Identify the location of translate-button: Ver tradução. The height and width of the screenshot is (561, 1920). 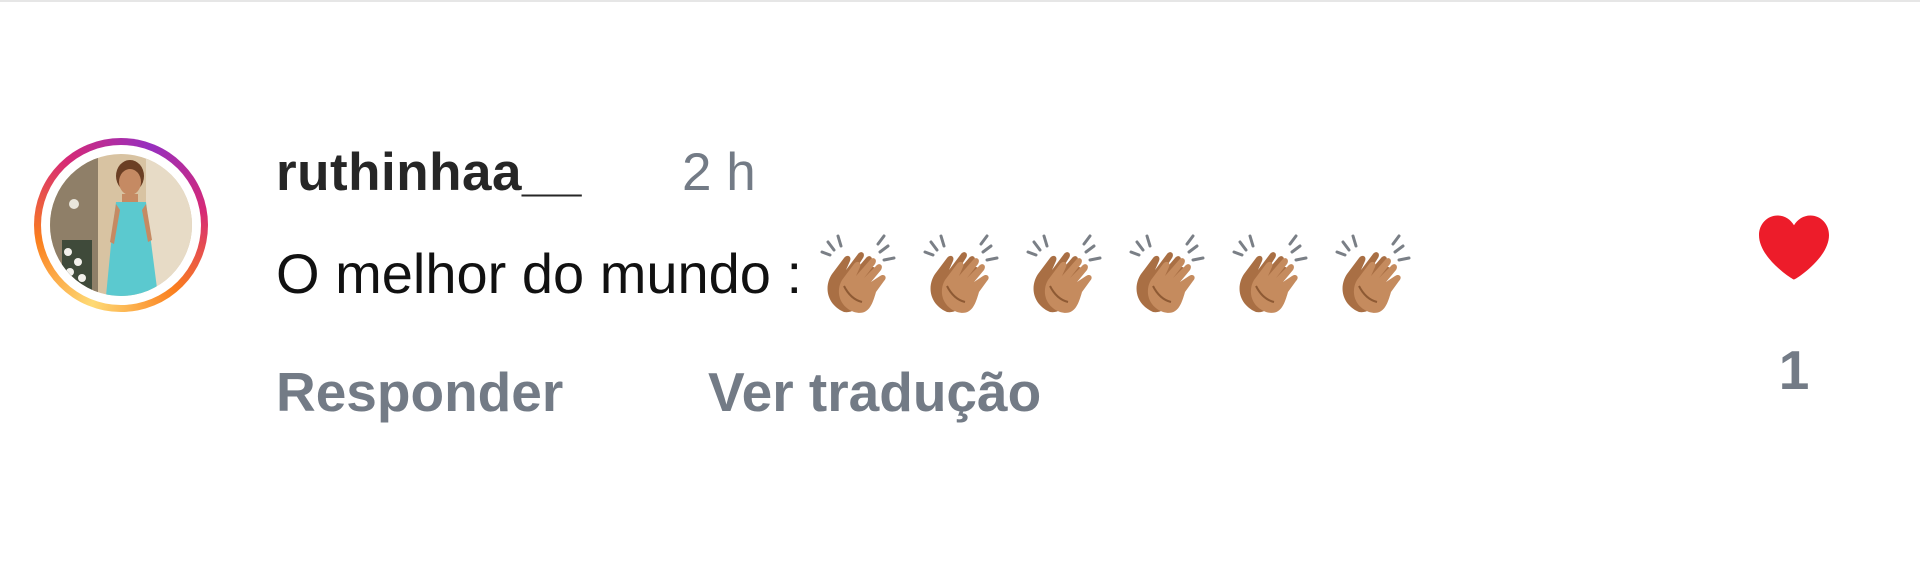
(874, 392).